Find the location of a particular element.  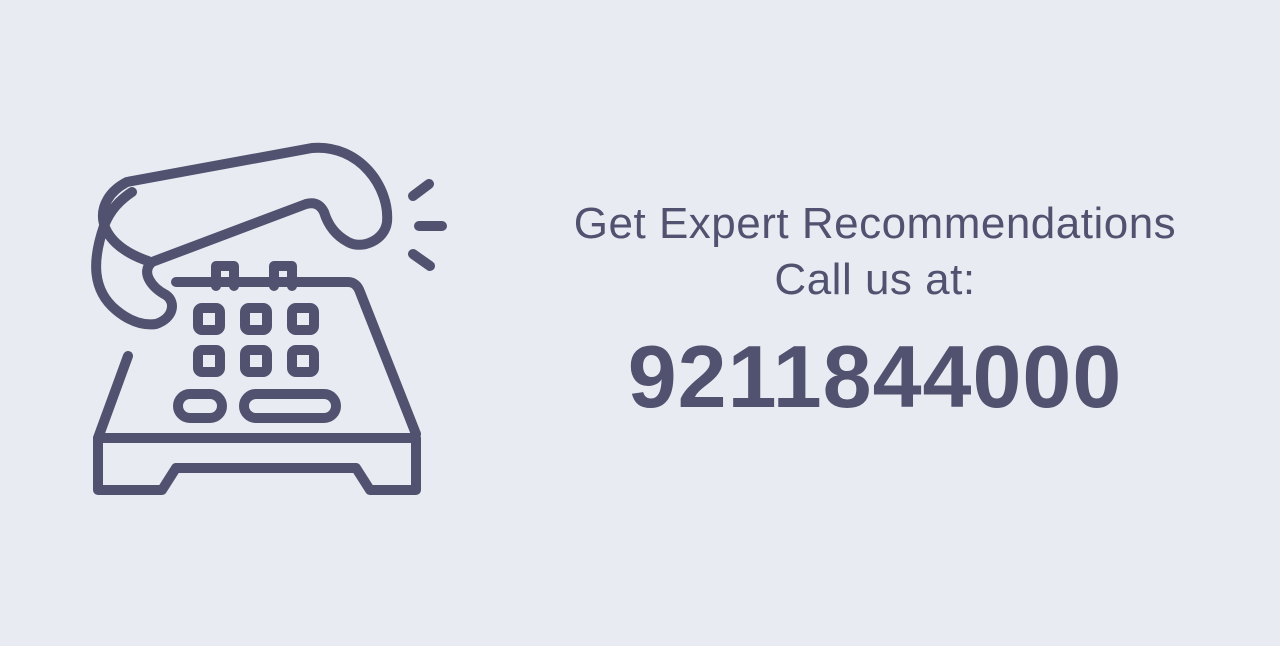

phone-number: 9211844000 is located at coordinates (875, 377).